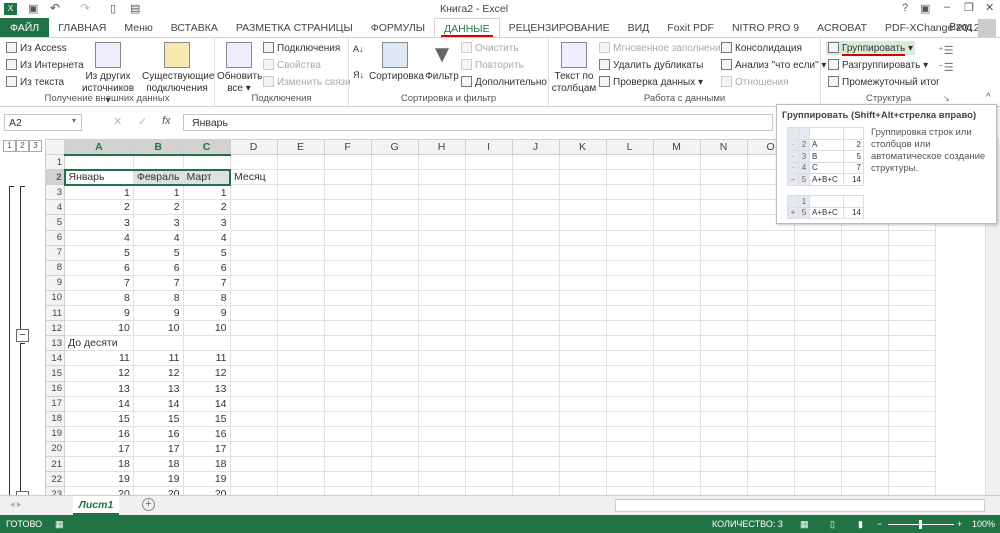 The width and height of the screenshot is (1000, 533). Describe the element at coordinates (206, 252) in the screenshot. I see `cell: 5` at that location.